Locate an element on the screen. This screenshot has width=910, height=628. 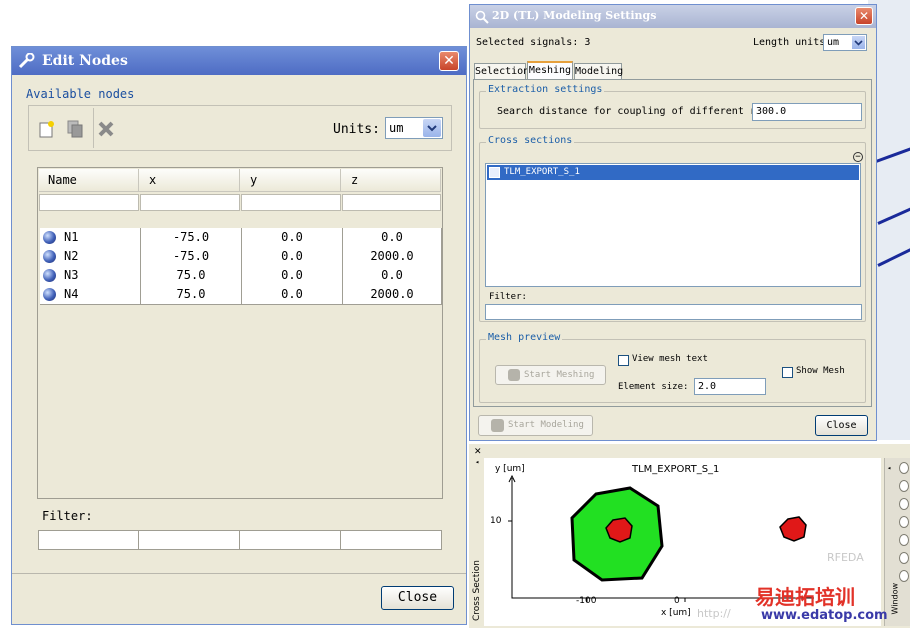
modeling-title: 2D (TL) Modeling Settings is located at coordinates (574, 15).